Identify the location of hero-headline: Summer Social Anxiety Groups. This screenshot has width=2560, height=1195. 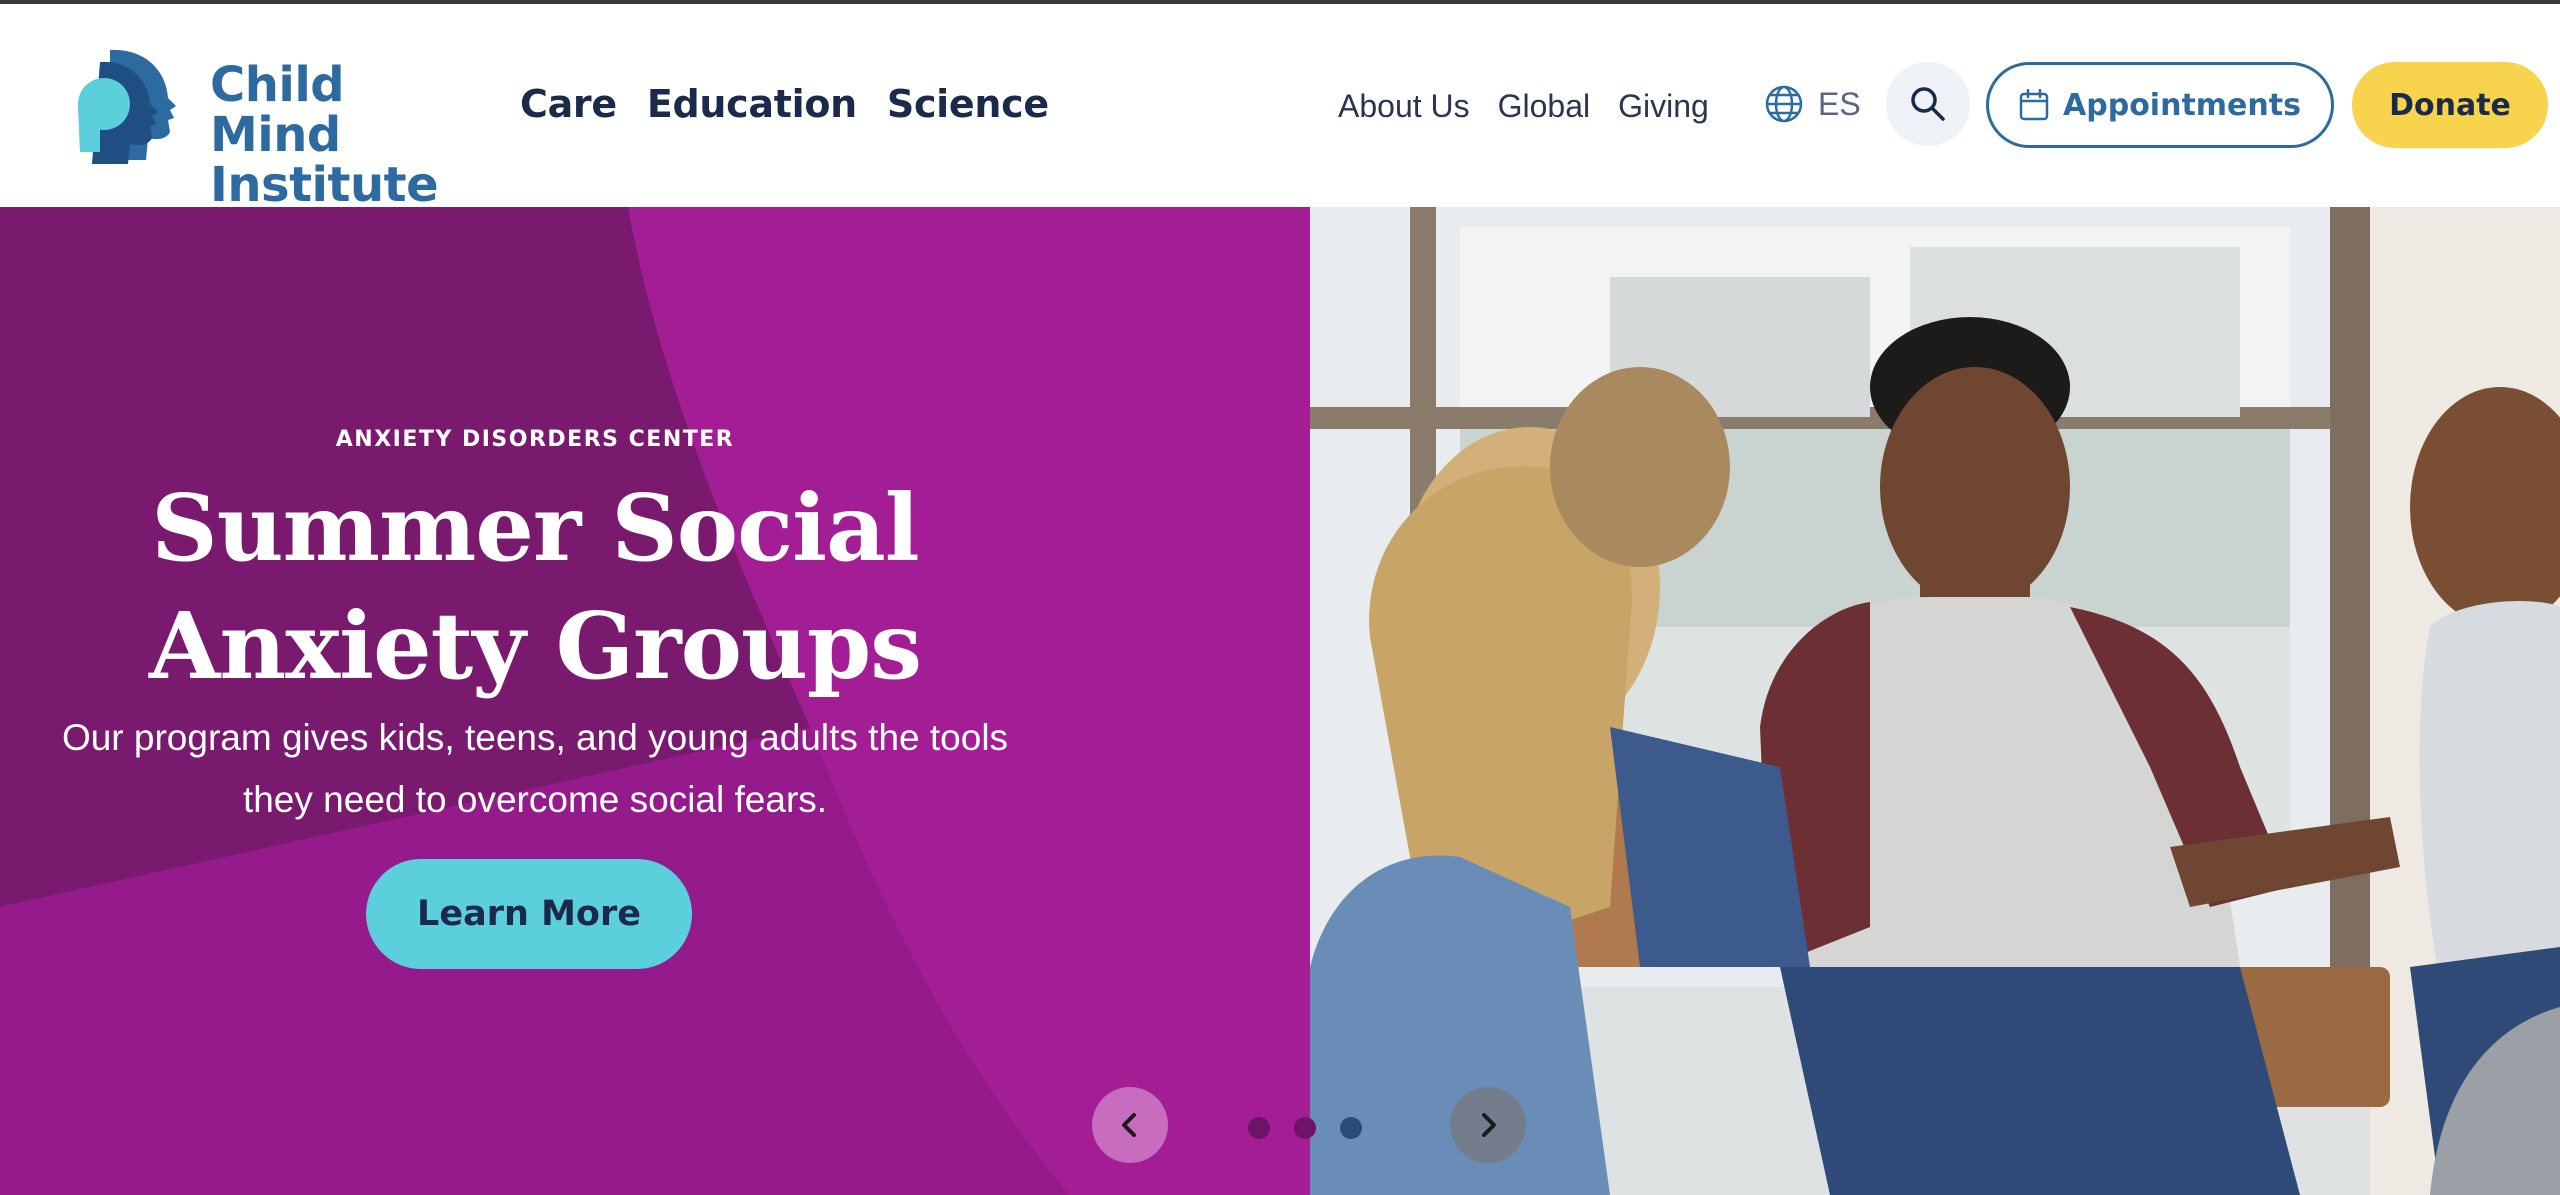
(535, 587).